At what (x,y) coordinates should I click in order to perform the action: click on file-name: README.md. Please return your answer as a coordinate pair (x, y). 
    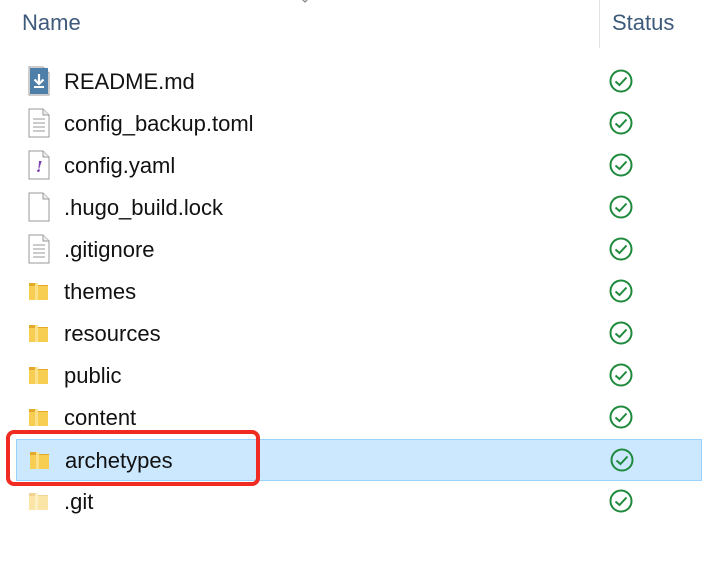
    Looking at the image, I should click on (129, 81).